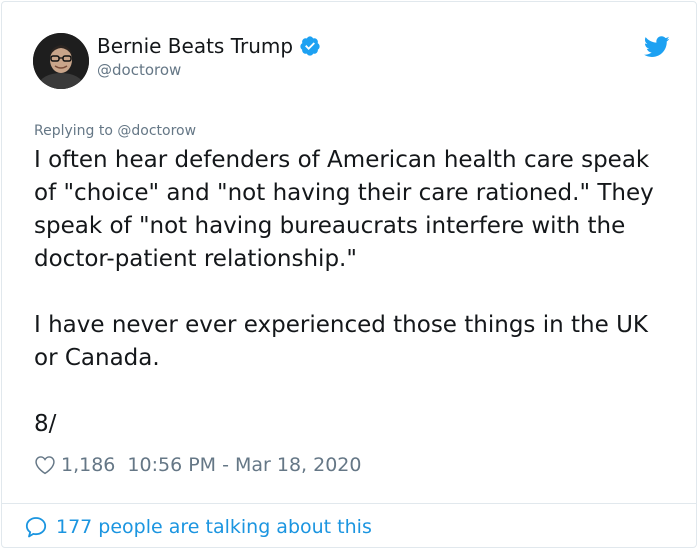  What do you see at coordinates (139, 70) in the screenshot?
I see `user-handle: @doctorow` at bounding box center [139, 70].